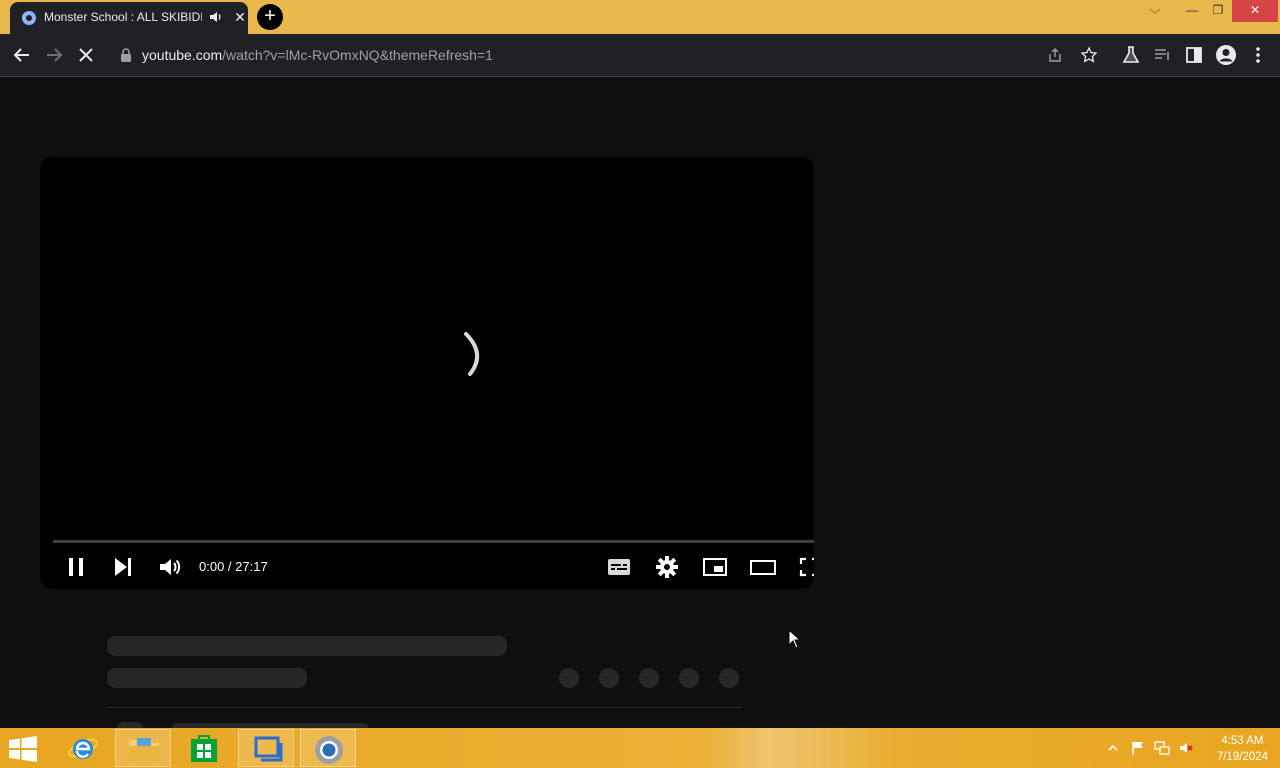 The width and height of the screenshot is (1280, 768). I want to click on lock-icon, so click(126, 55).